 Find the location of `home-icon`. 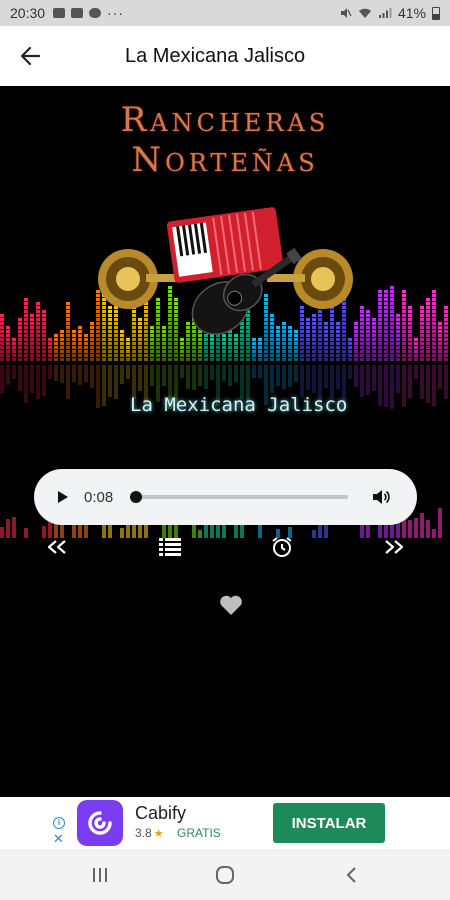

home-icon is located at coordinates (225, 875).